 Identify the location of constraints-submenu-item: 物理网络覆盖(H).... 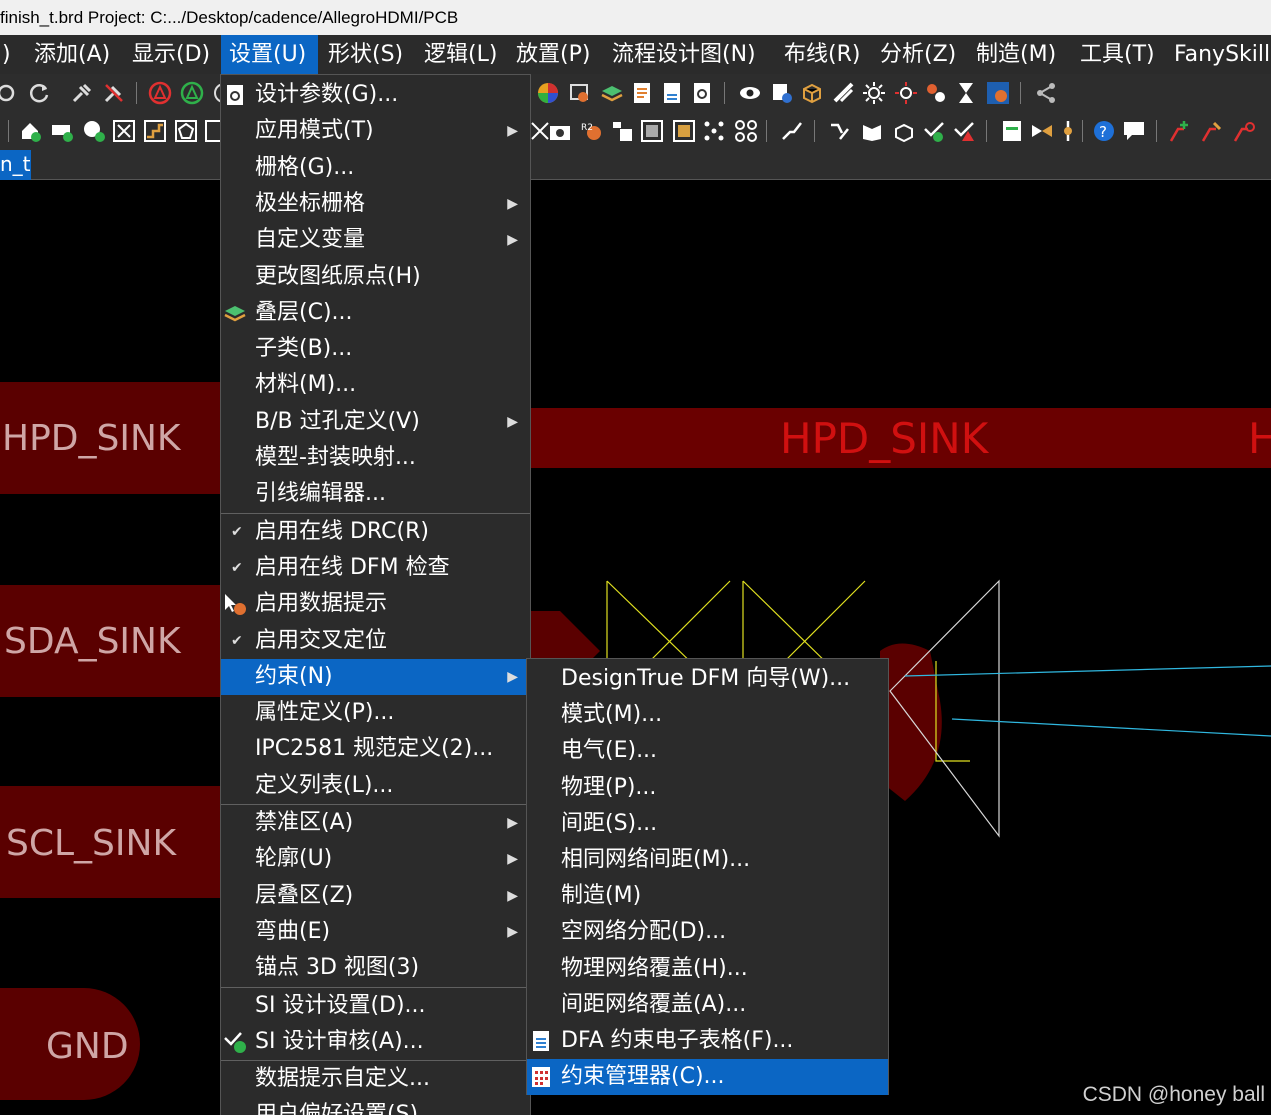
(707, 969).